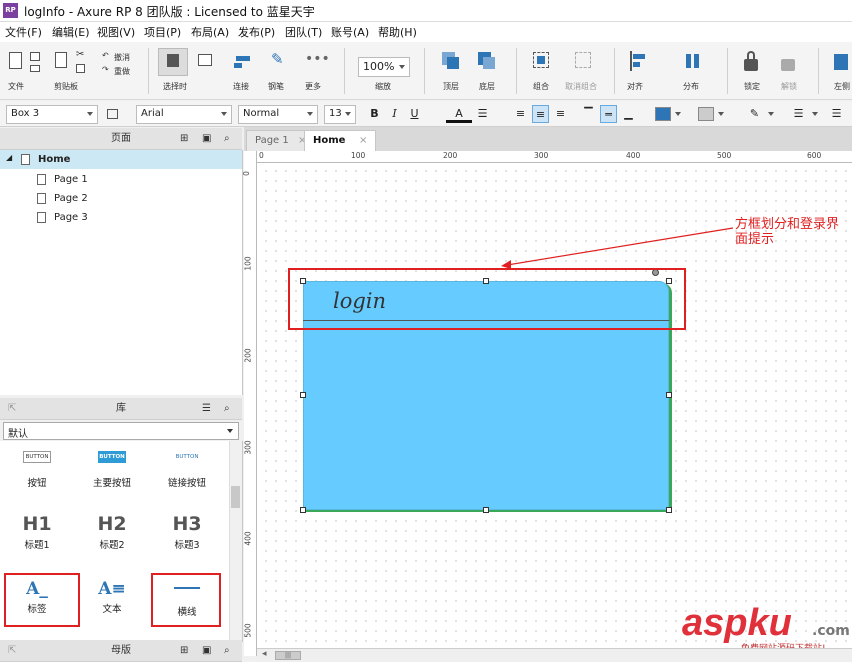  I want to click on distribute-icon, so click(688, 61).